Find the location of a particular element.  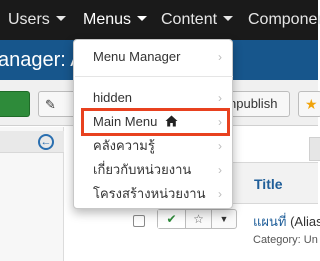

published-check-icon: ✔ is located at coordinates (172, 219).